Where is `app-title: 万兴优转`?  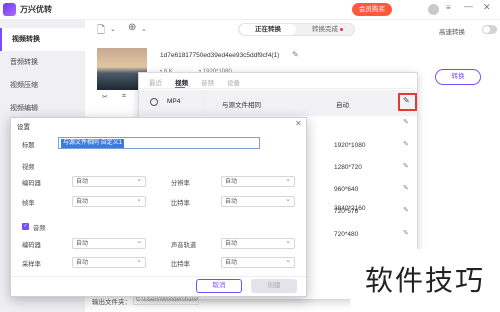 app-title: 万兴优转 is located at coordinates (36, 9).